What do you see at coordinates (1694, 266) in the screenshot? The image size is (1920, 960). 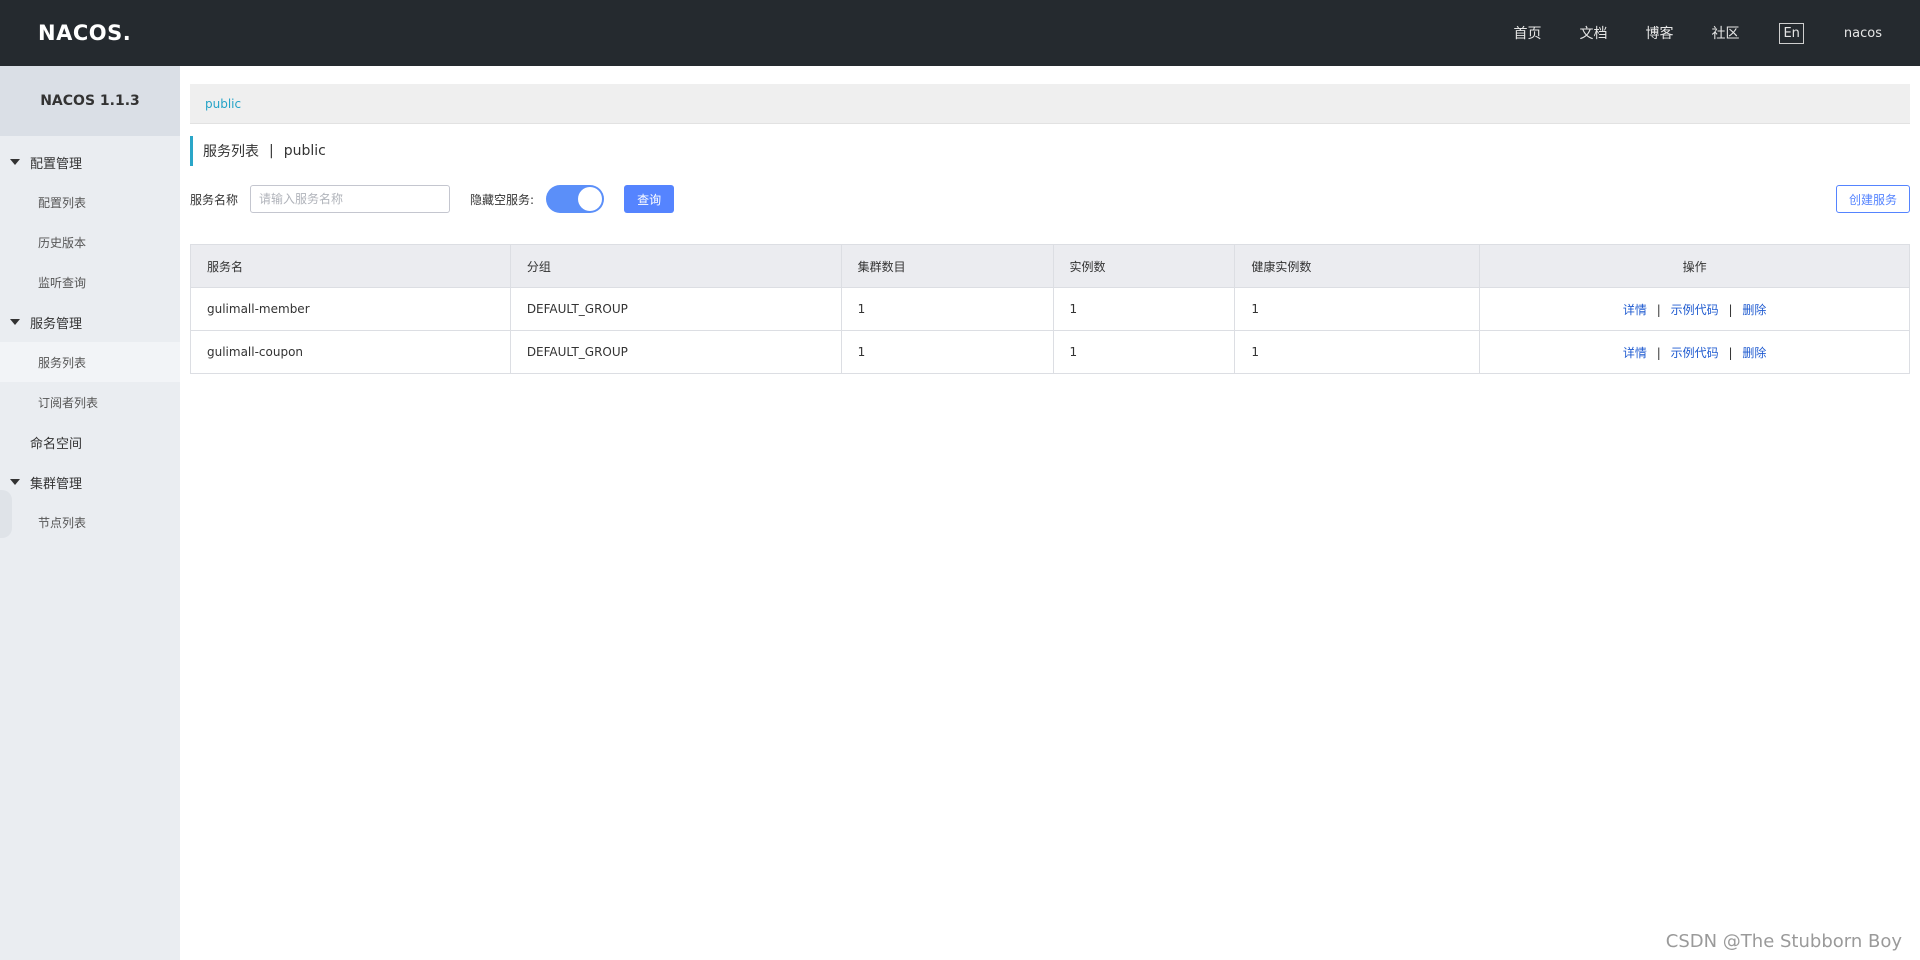 I see `column-header-ops: 操作` at bounding box center [1694, 266].